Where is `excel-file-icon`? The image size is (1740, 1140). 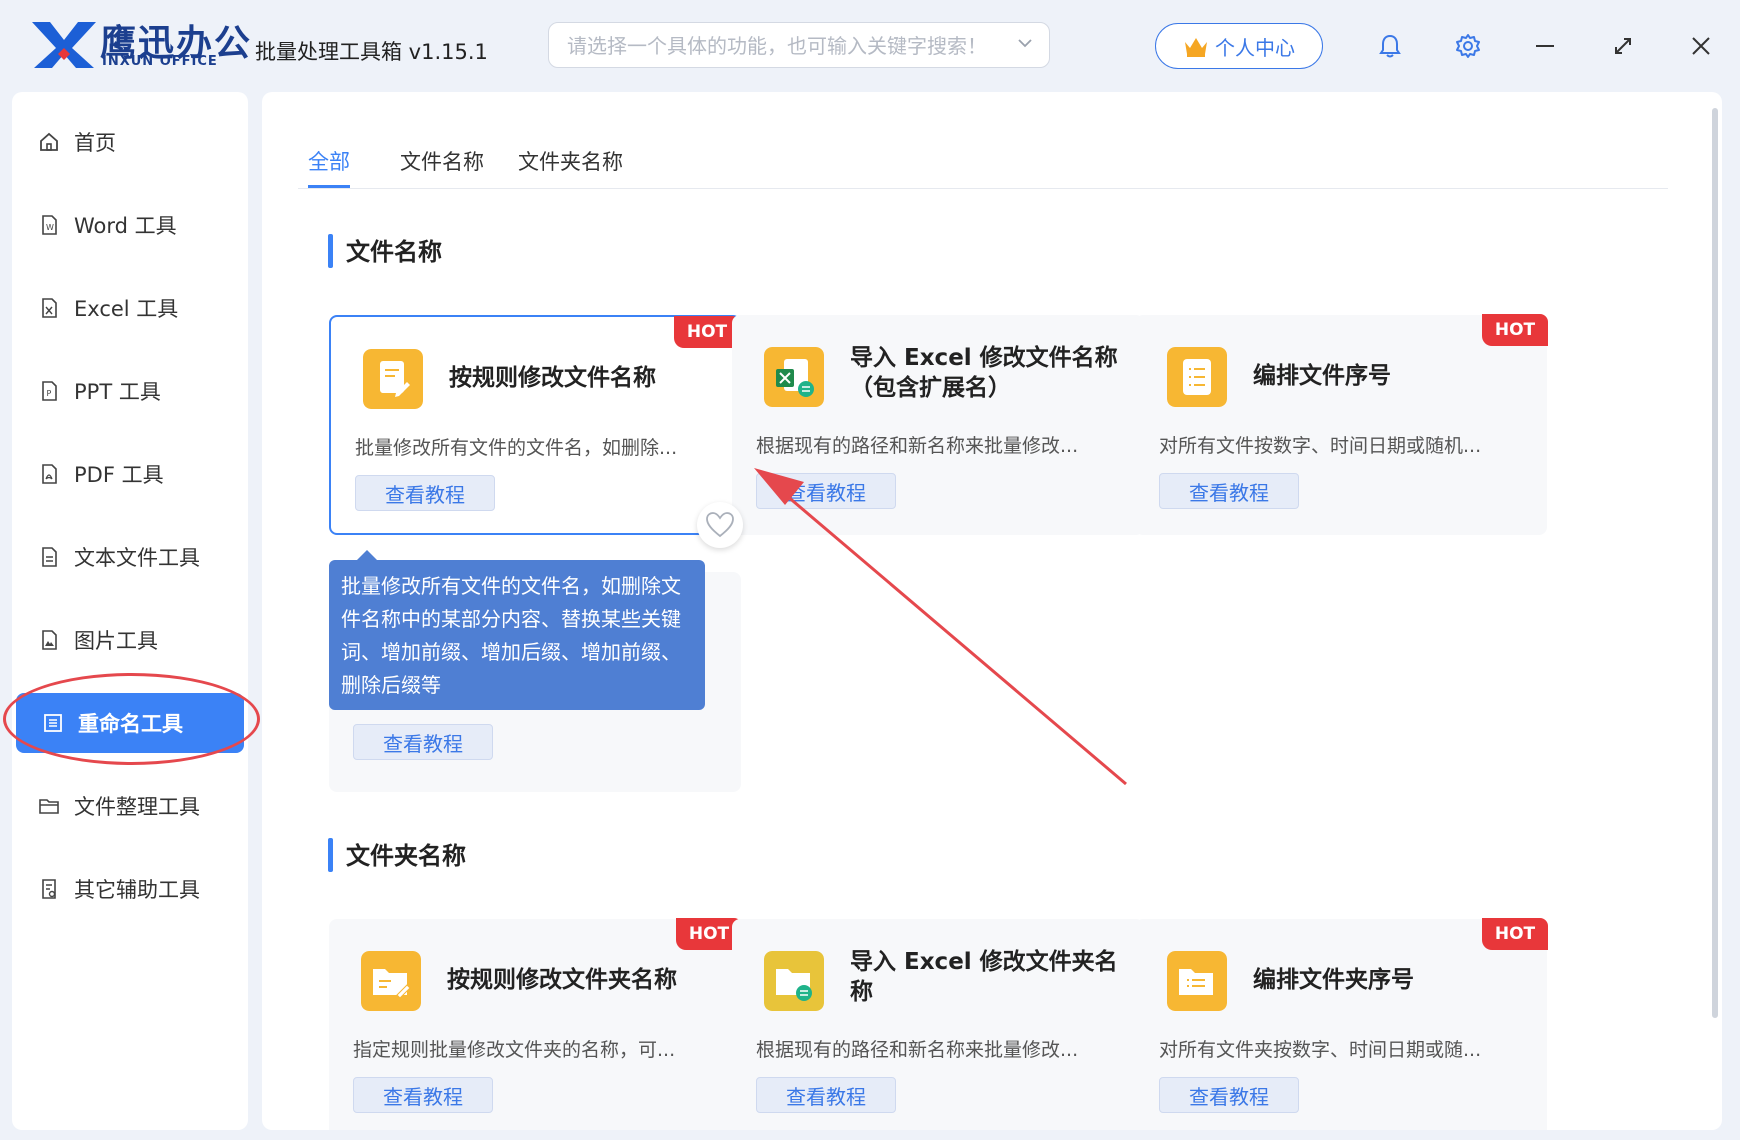 excel-file-icon is located at coordinates (49, 308).